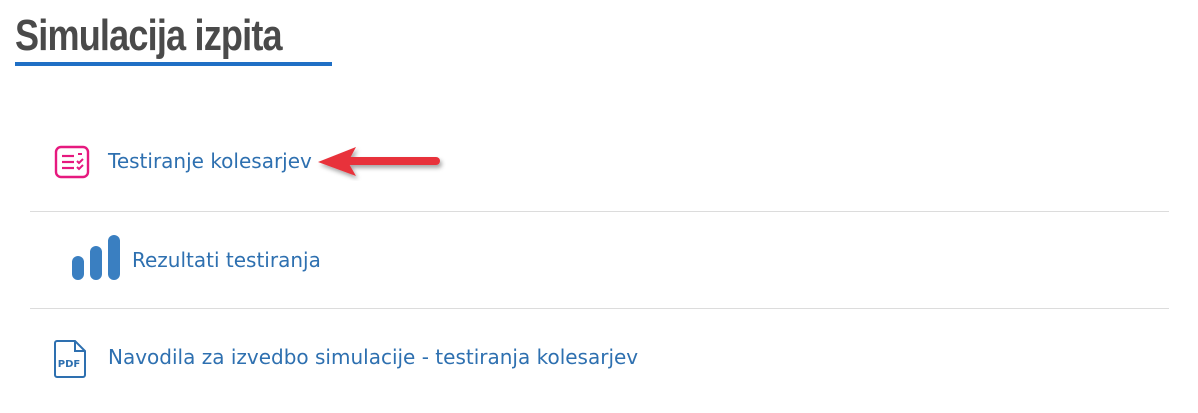 This screenshot has height=413, width=1198. What do you see at coordinates (210, 161) in the screenshot?
I see `quiz-link: Testiranje kolesarjev` at bounding box center [210, 161].